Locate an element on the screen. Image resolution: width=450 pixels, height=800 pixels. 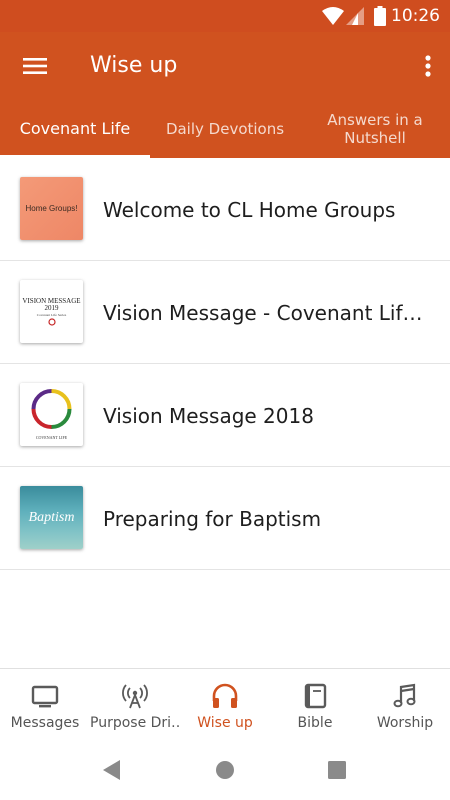
thumbnail-subtext: Covenant Life Series is located at coordinates (51, 315).